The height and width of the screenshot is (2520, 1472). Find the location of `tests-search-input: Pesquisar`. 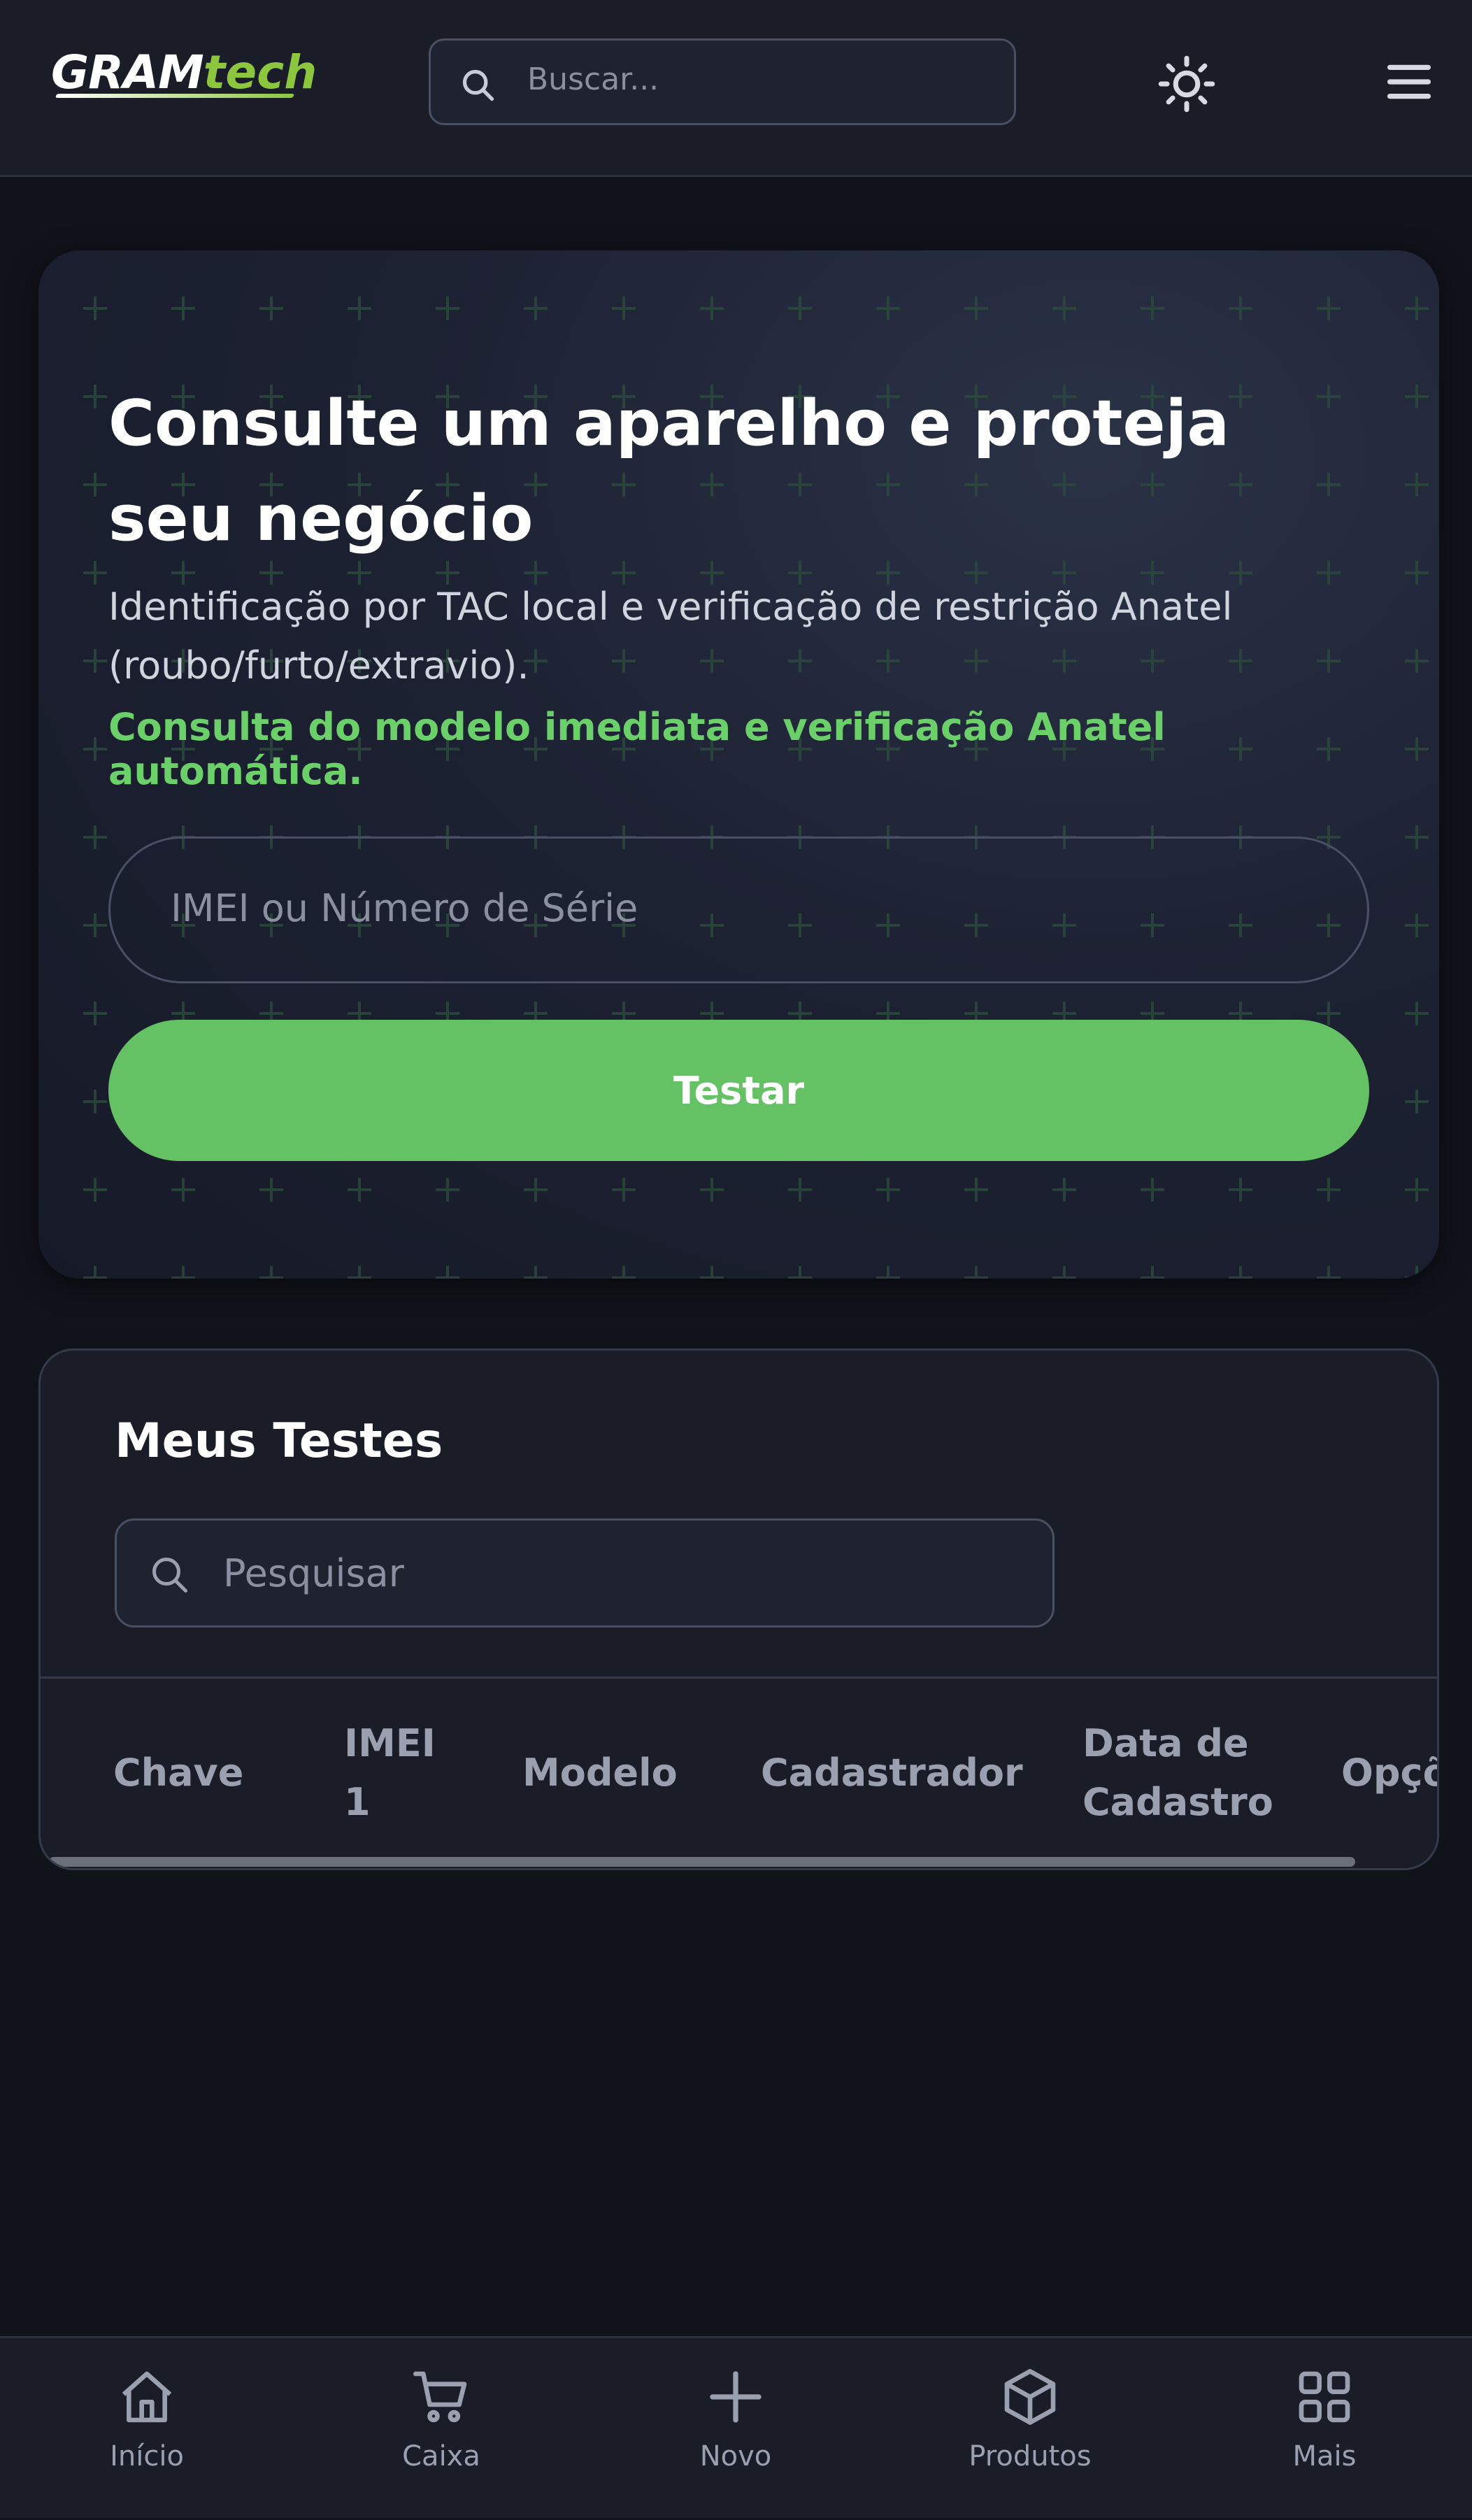

tests-search-input: Pesquisar is located at coordinates (585, 1573).